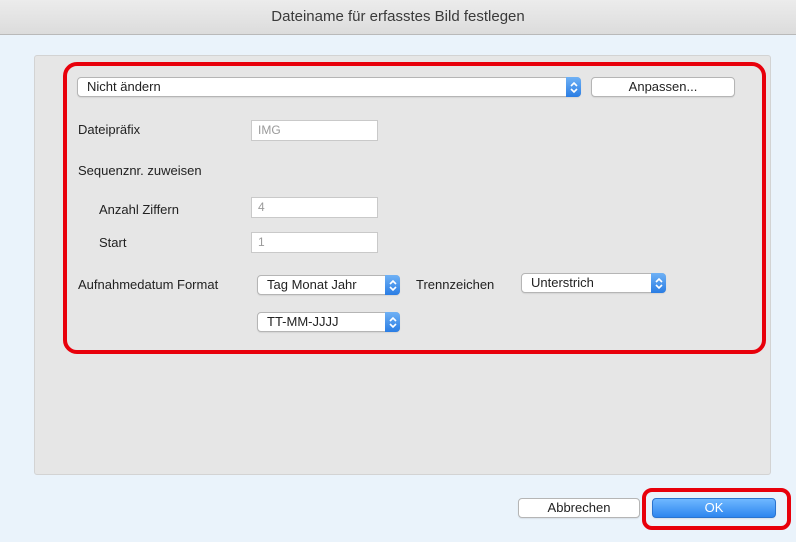  What do you see at coordinates (261, 242) in the screenshot?
I see `start-value: 1` at bounding box center [261, 242].